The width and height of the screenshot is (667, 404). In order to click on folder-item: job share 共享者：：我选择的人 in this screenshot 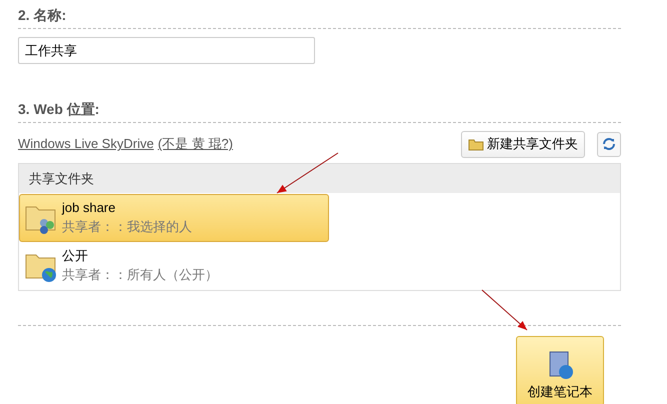, I will do `click(174, 218)`.